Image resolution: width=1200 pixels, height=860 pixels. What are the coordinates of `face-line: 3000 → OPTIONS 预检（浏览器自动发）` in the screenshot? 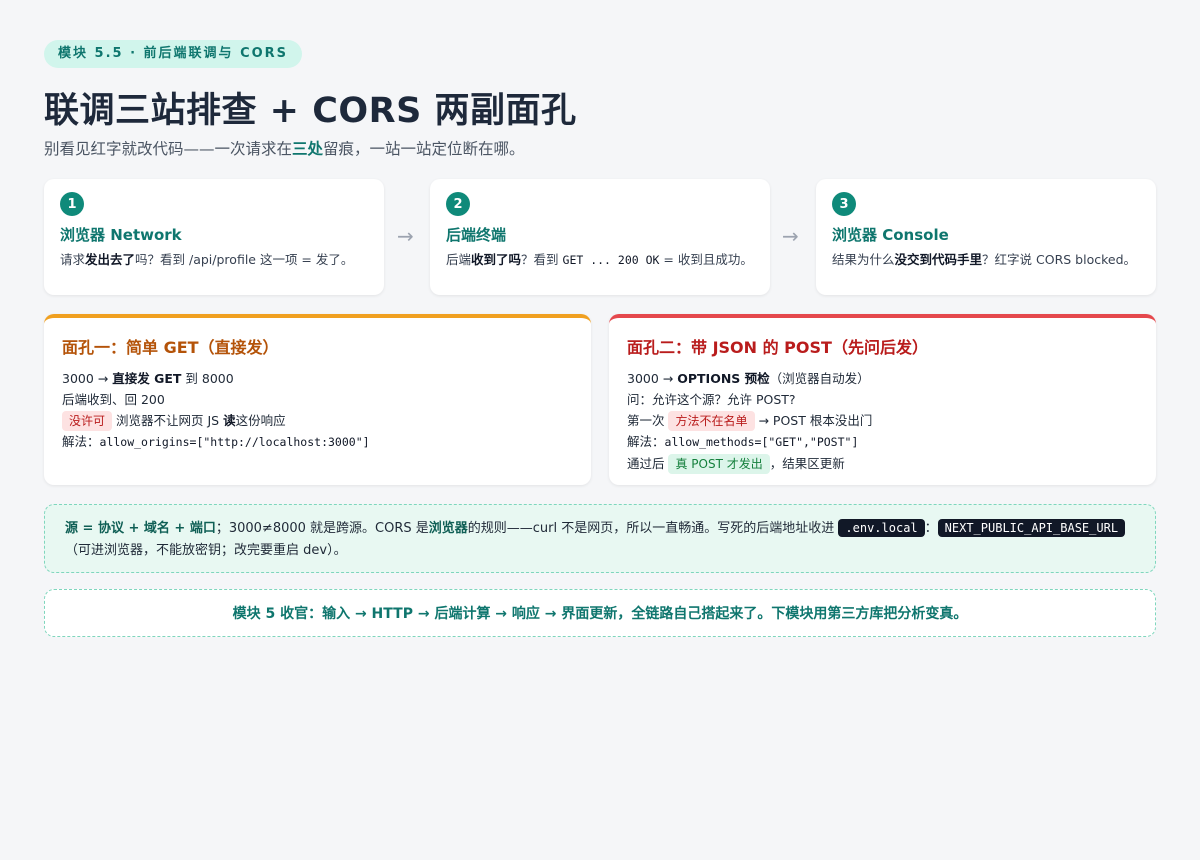 It's located at (882, 378).